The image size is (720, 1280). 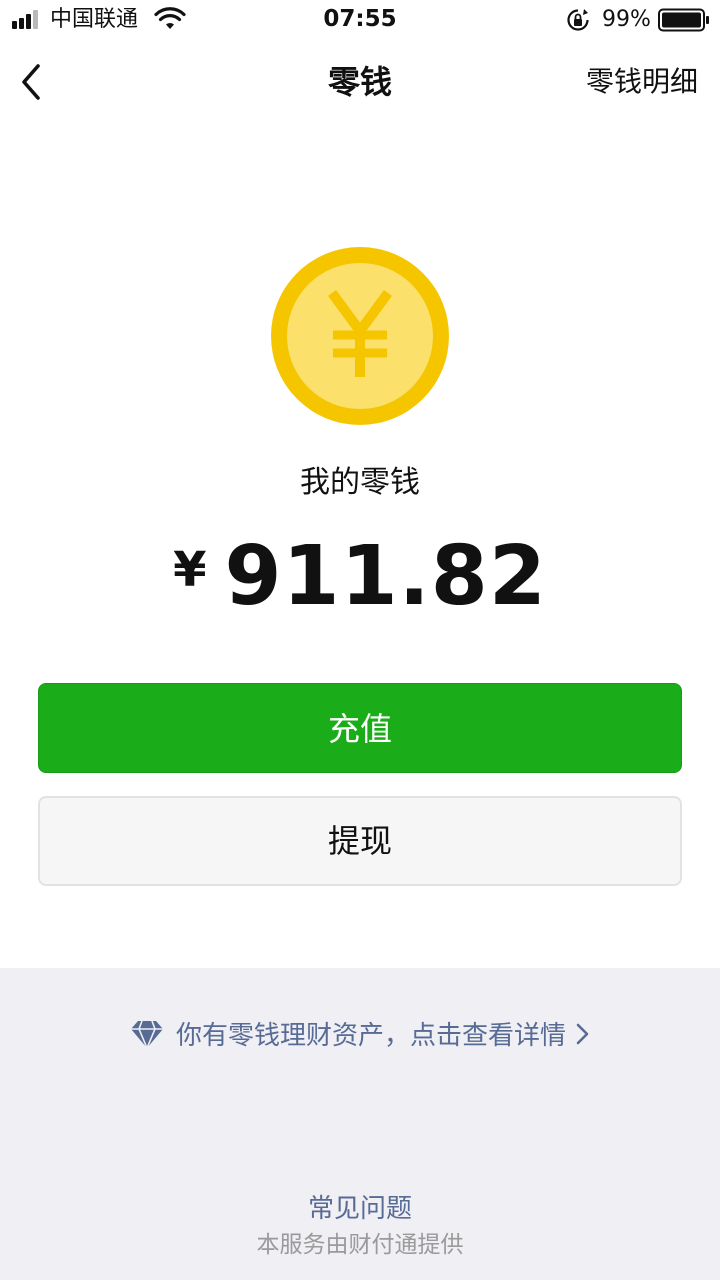 I want to click on currency-symbol: ¥, so click(x=190, y=570).